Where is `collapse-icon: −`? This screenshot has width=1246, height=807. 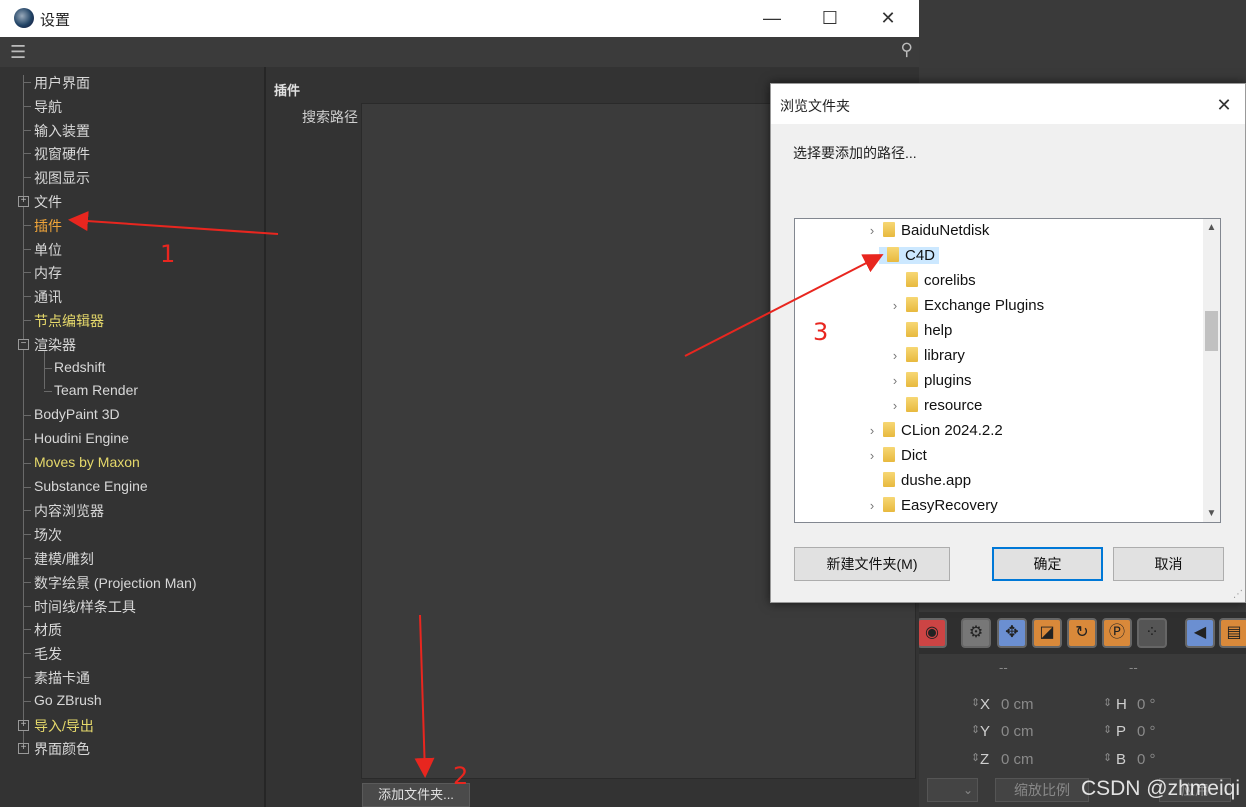
collapse-icon: − is located at coordinates (23, 344).